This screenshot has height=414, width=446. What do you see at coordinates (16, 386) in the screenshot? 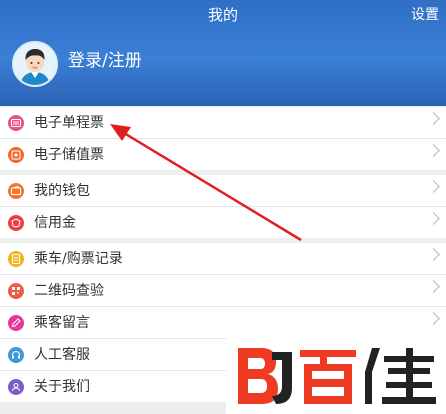
I see `about-icon` at bounding box center [16, 386].